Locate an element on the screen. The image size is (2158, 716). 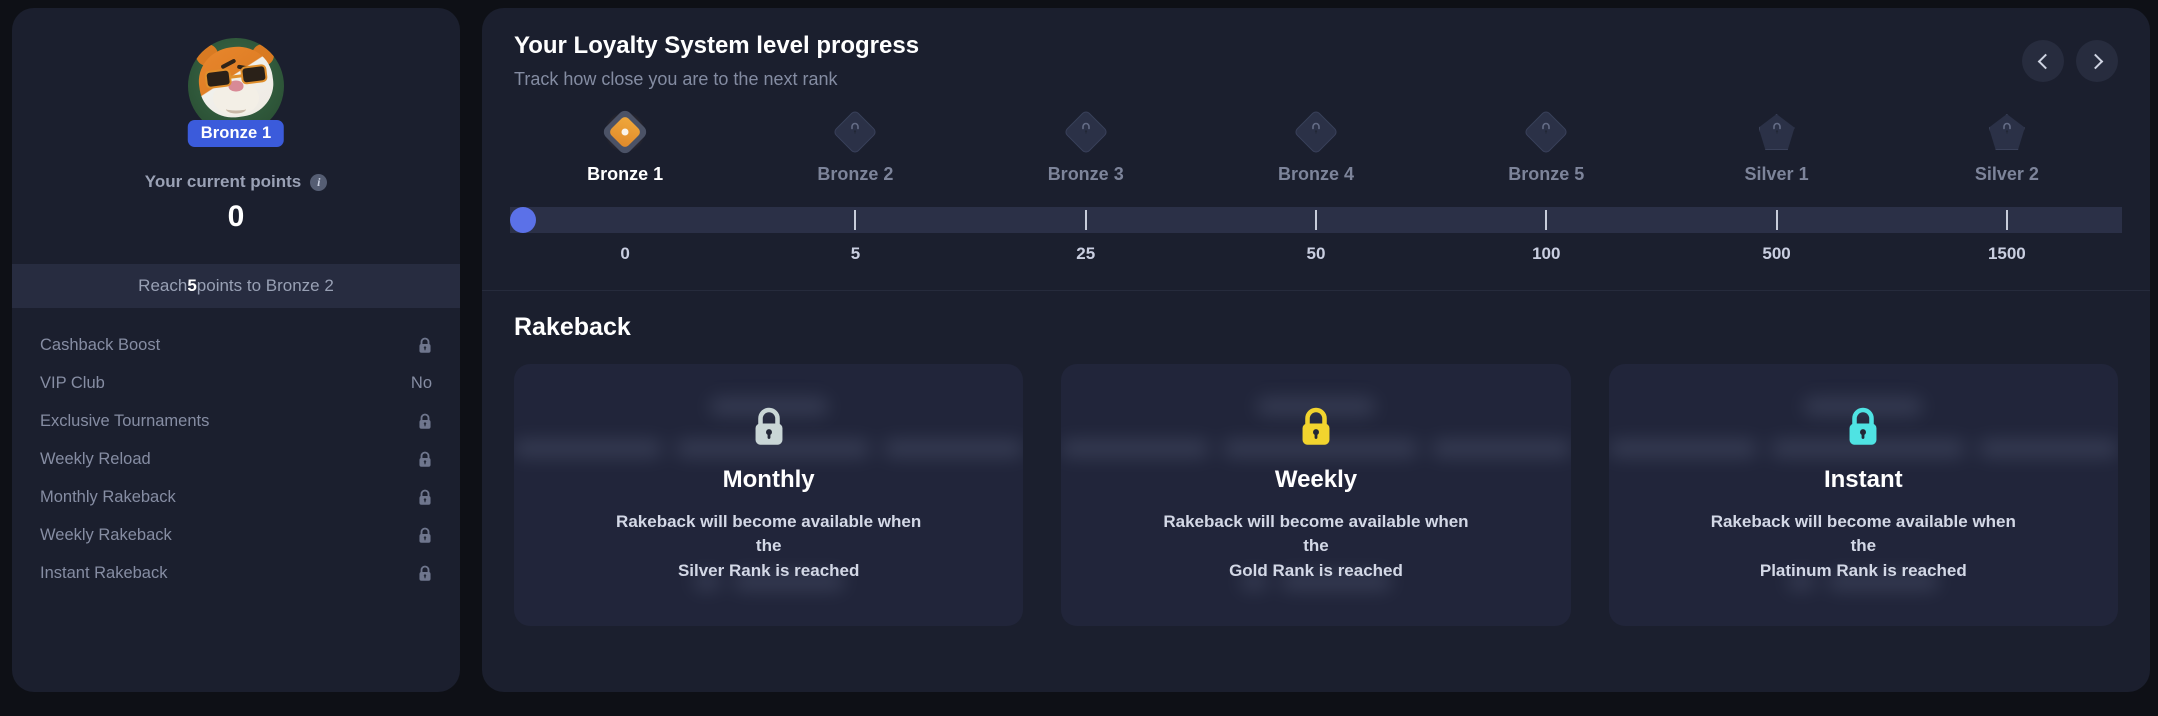
rank-label: Bronze 5 is located at coordinates (1546, 174).